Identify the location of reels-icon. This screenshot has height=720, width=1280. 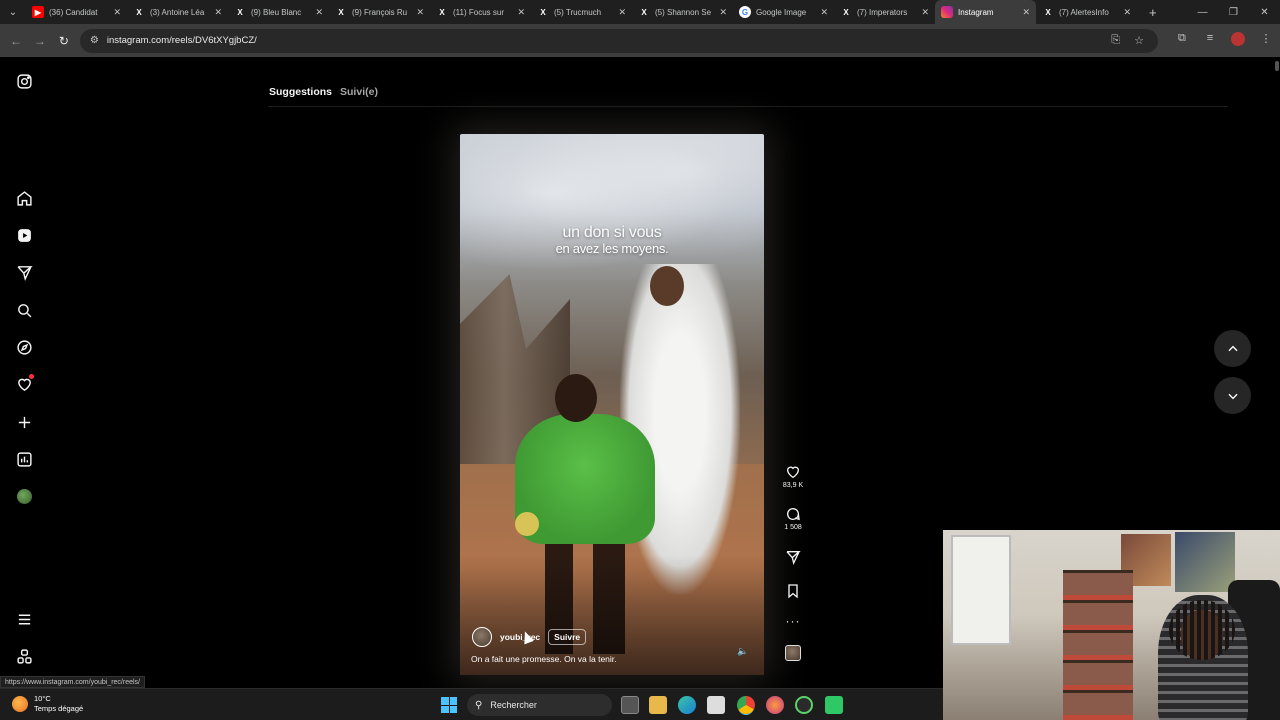
(24, 235).